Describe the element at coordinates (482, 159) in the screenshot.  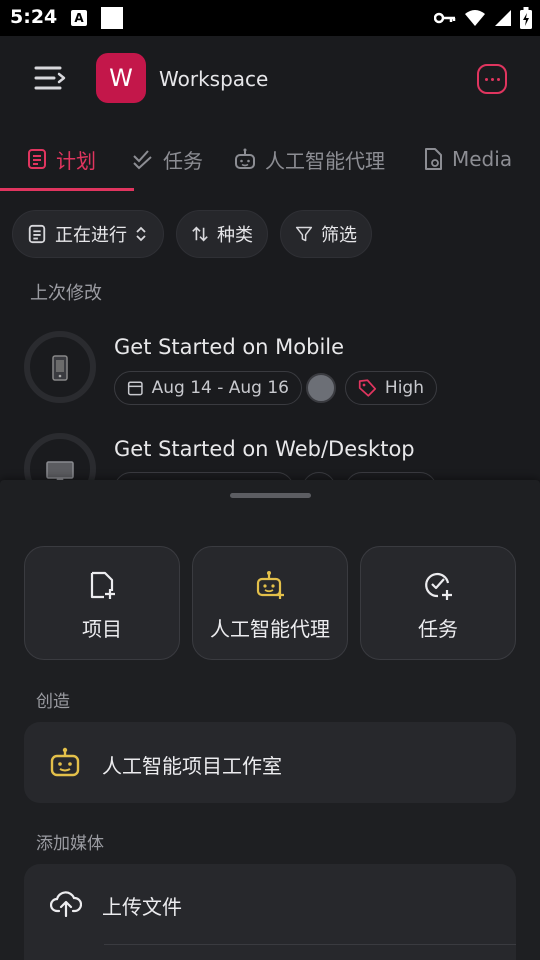
I see `tab-label: Media` at that location.